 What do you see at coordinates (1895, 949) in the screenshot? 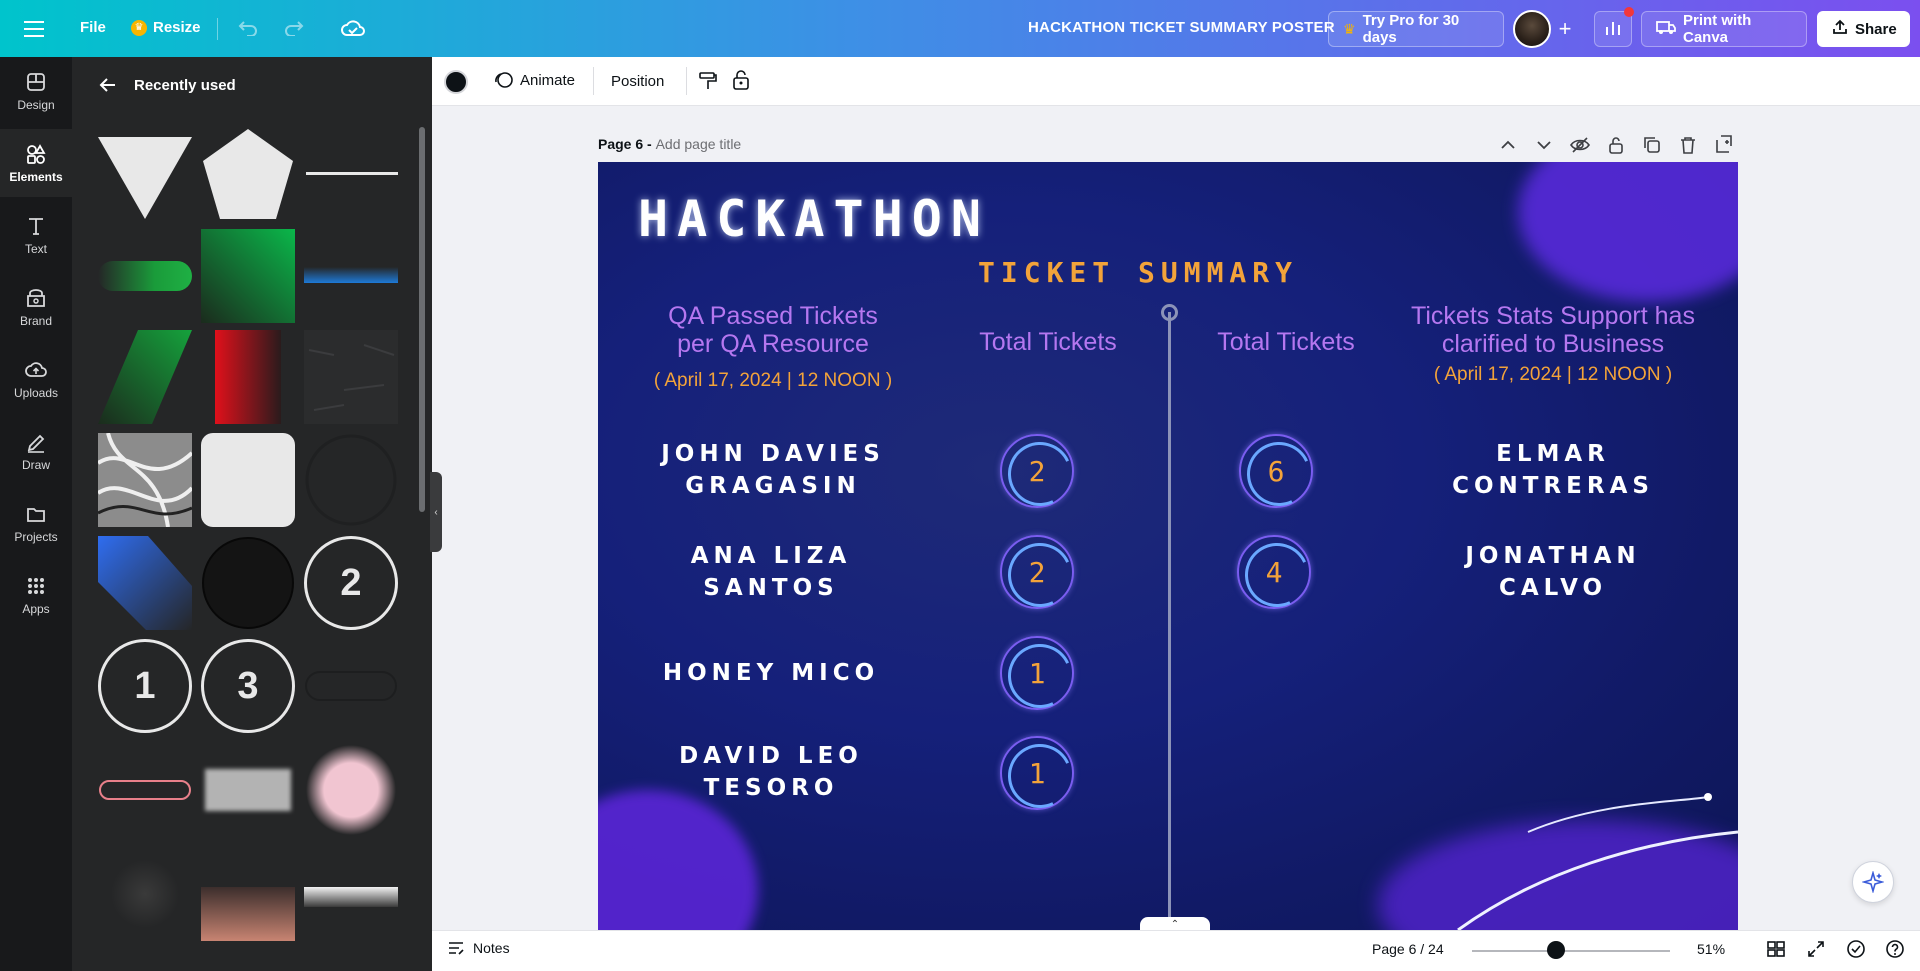
I see `help-icon` at bounding box center [1895, 949].